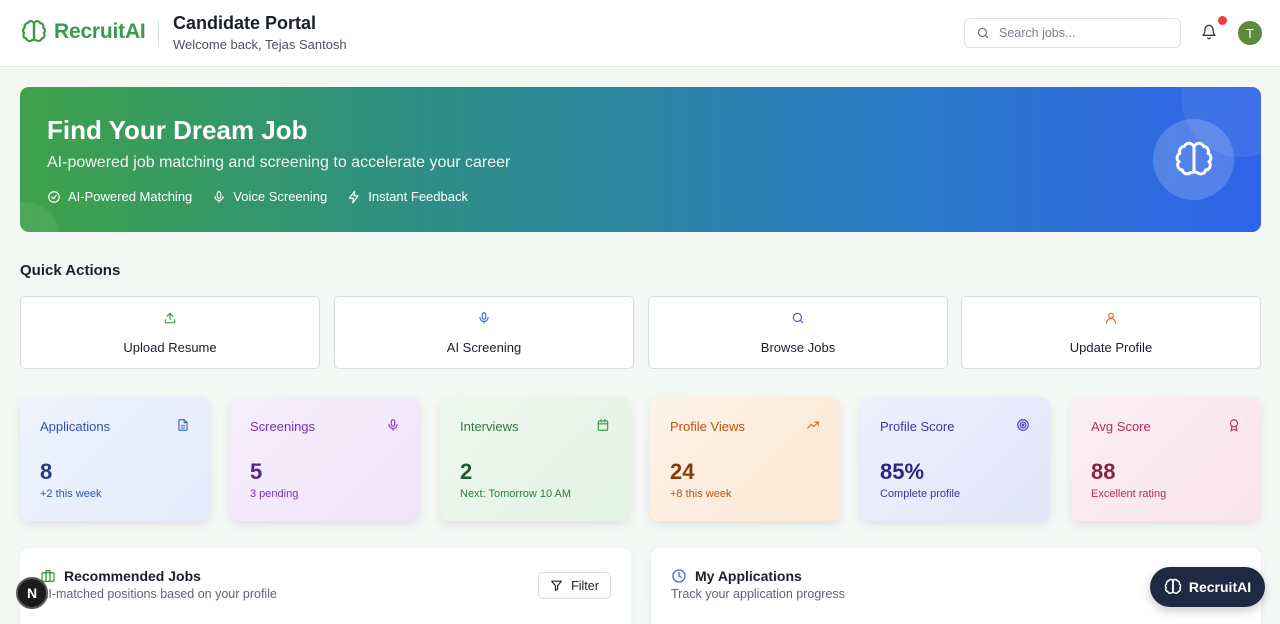 The image size is (1280, 624). Describe the element at coordinates (418, 196) in the screenshot. I see `feature-label: Instant Feedback` at that location.